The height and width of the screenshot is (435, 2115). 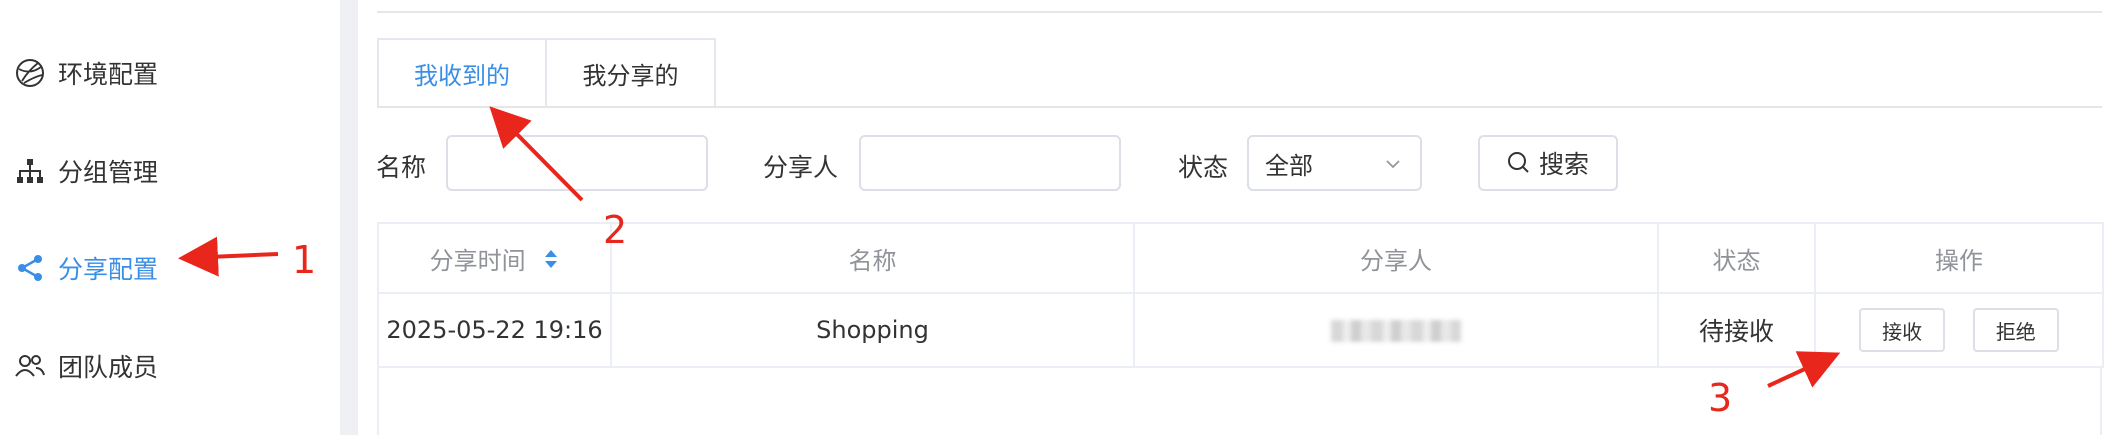 What do you see at coordinates (615, 230) in the screenshot?
I see `annotation-label-2: 2` at bounding box center [615, 230].